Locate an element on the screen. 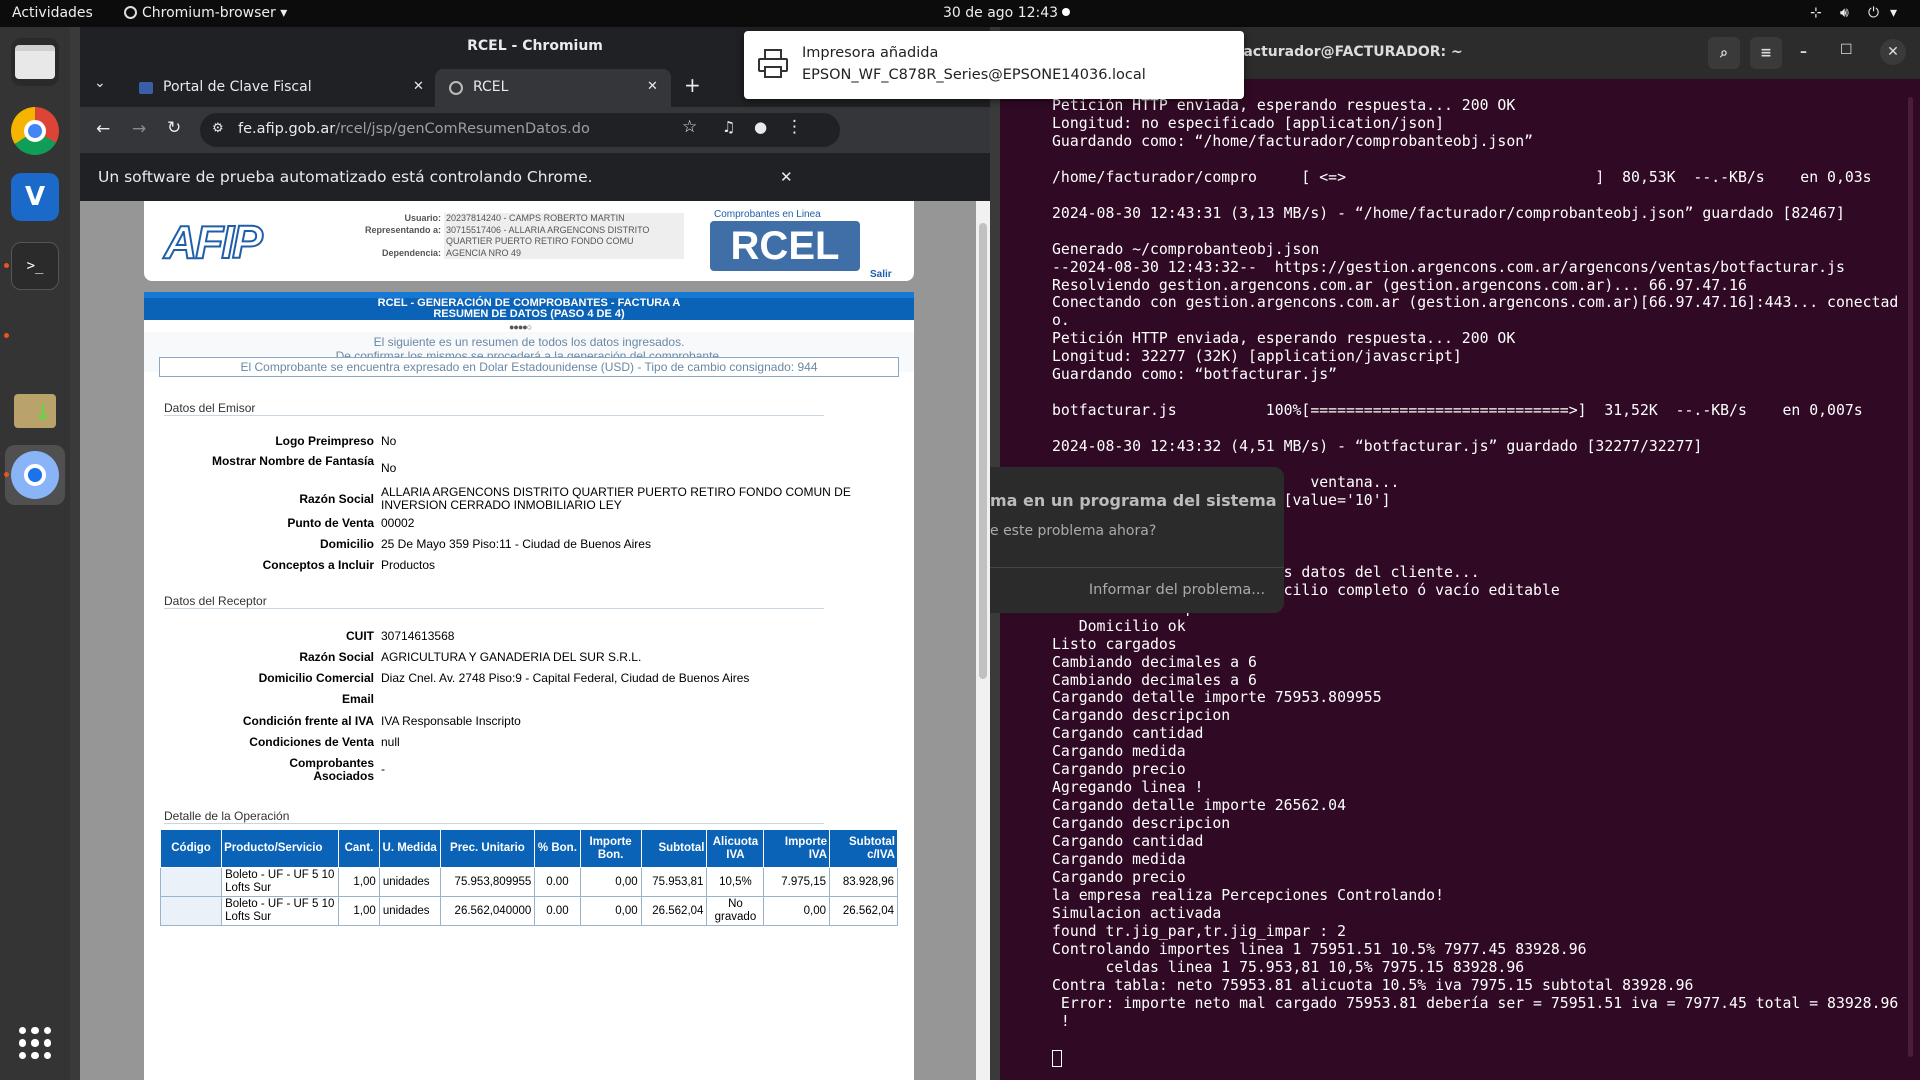 Image resolution: width=1920 pixels, height=1080 pixels. terminal-cursor is located at coordinates (1057, 1058).